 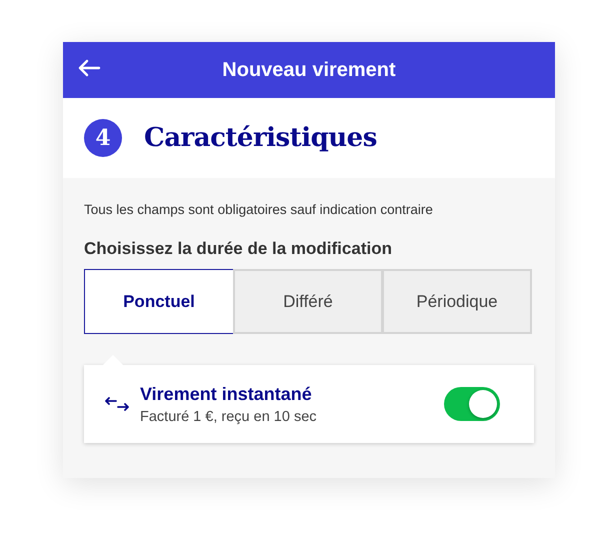 What do you see at coordinates (457, 301) in the screenshot?
I see `duration-option: Périodique` at bounding box center [457, 301].